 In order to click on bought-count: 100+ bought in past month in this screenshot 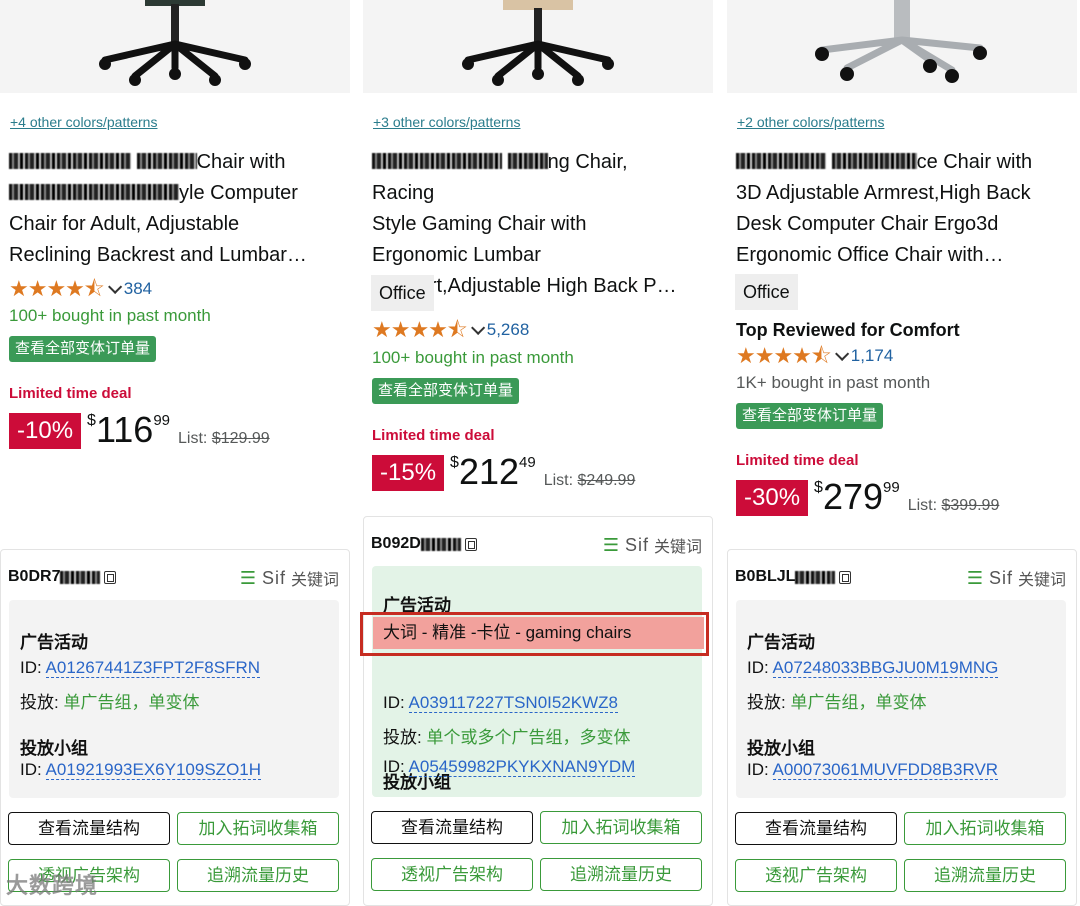, I will do `click(110, 315)`.